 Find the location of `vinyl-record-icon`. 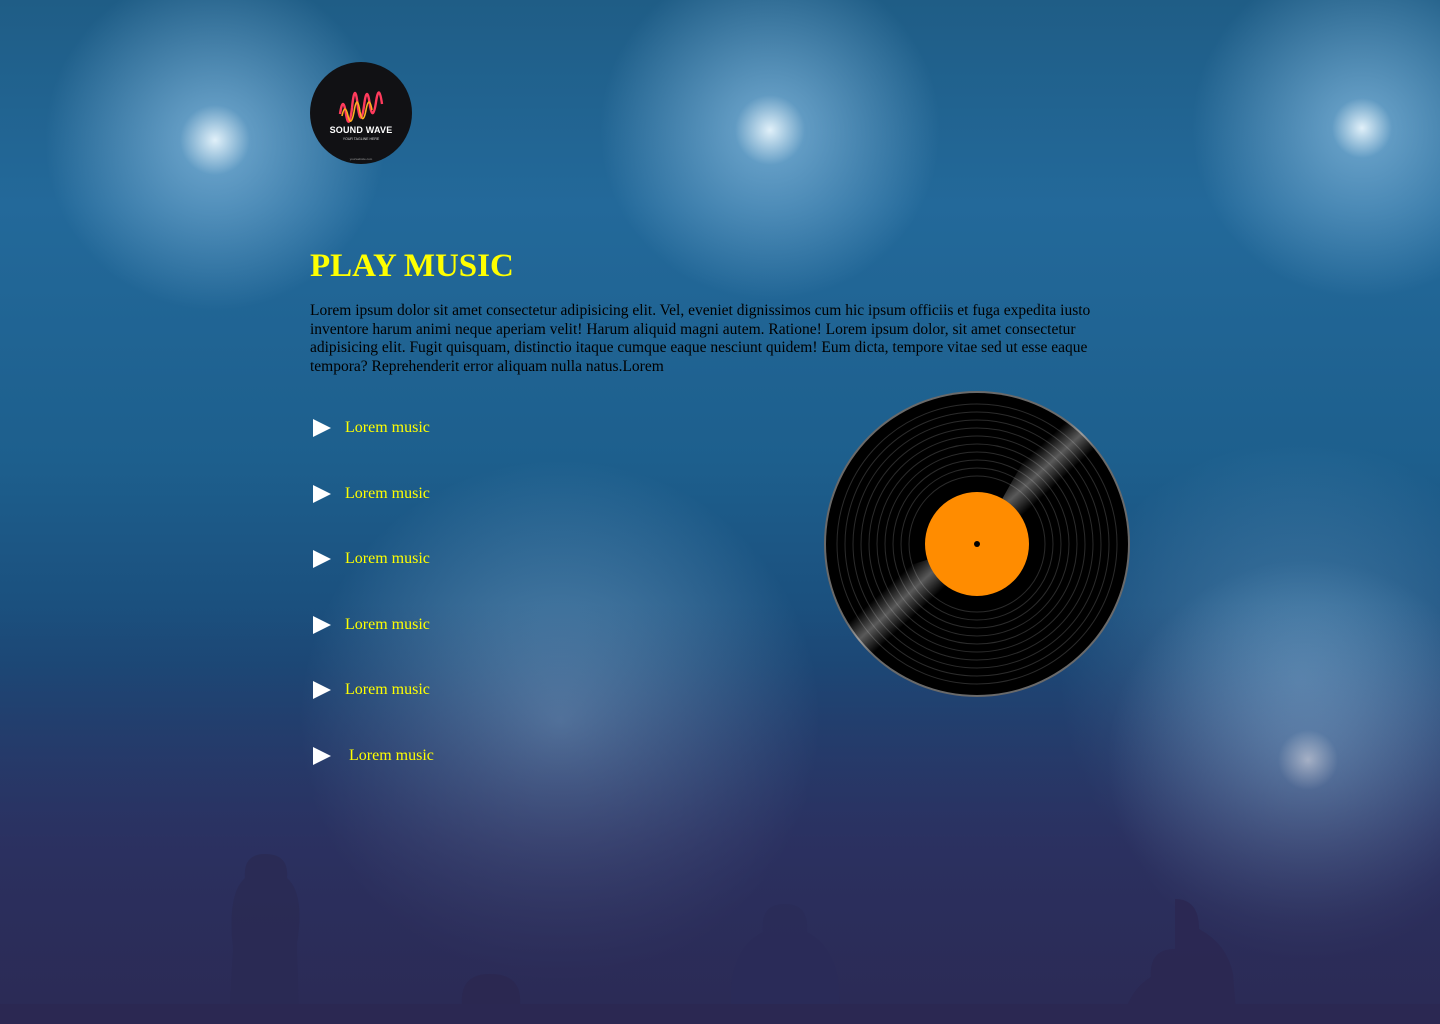

vinyl-record-icon is located at coordinates (977, 544).